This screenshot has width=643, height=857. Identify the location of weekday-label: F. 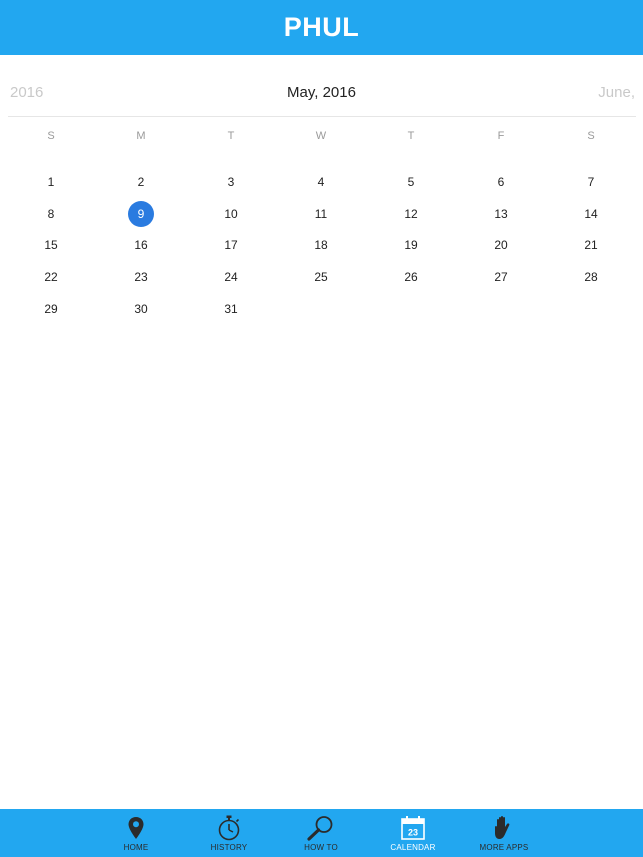
(501, 136).